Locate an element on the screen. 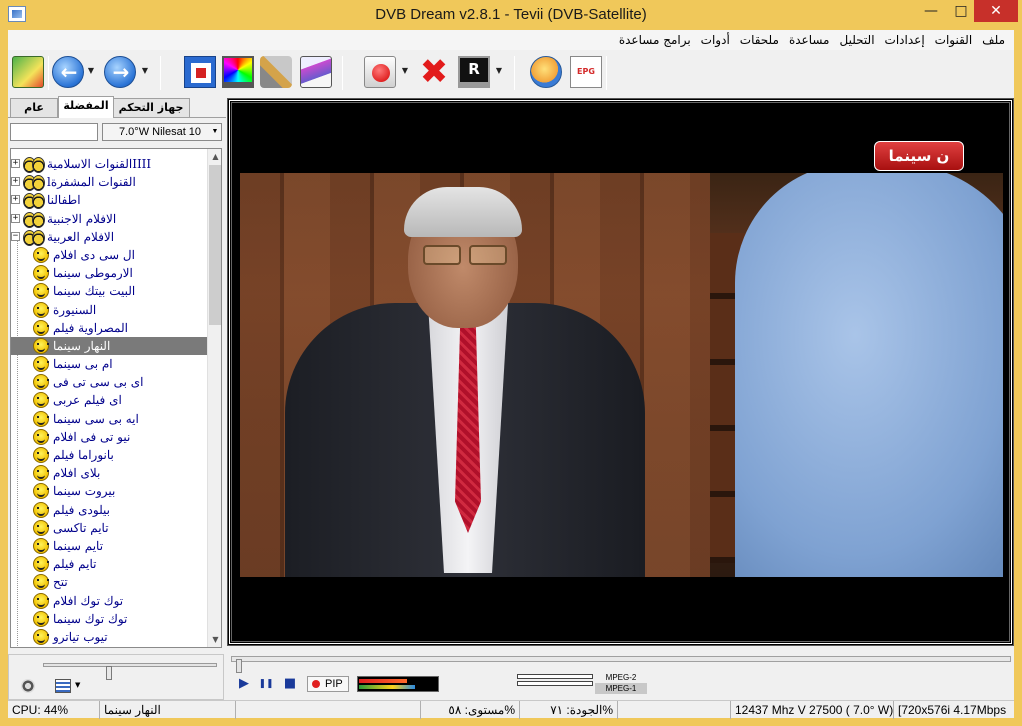 The image size is (1022, 726). channel-item: البيت بيتك سينما is located at coordinates (109, 291).